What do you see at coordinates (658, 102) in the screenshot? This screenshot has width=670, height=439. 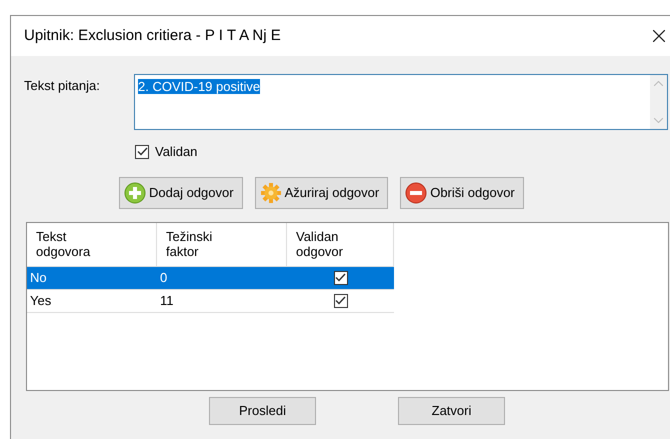 I see `scrollbar` at bounding box center [658, 102].